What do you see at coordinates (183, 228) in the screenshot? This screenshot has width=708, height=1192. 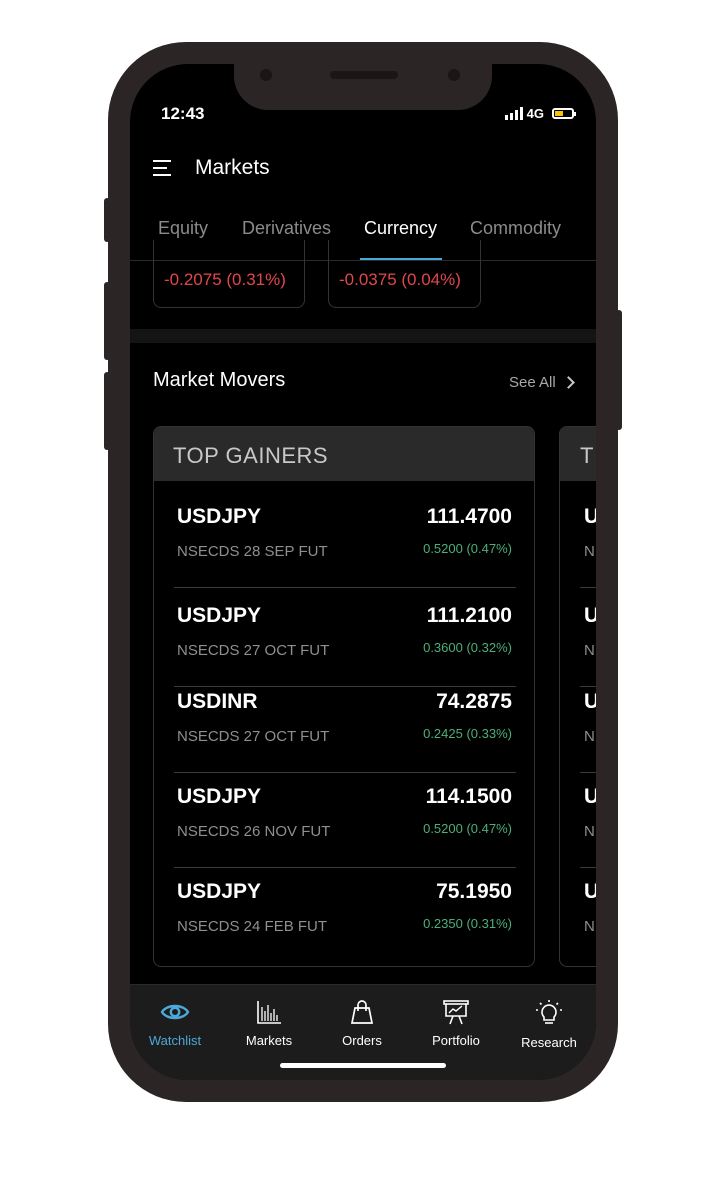 I see `tab-equity: Equity` at bounding box center [183, 228].